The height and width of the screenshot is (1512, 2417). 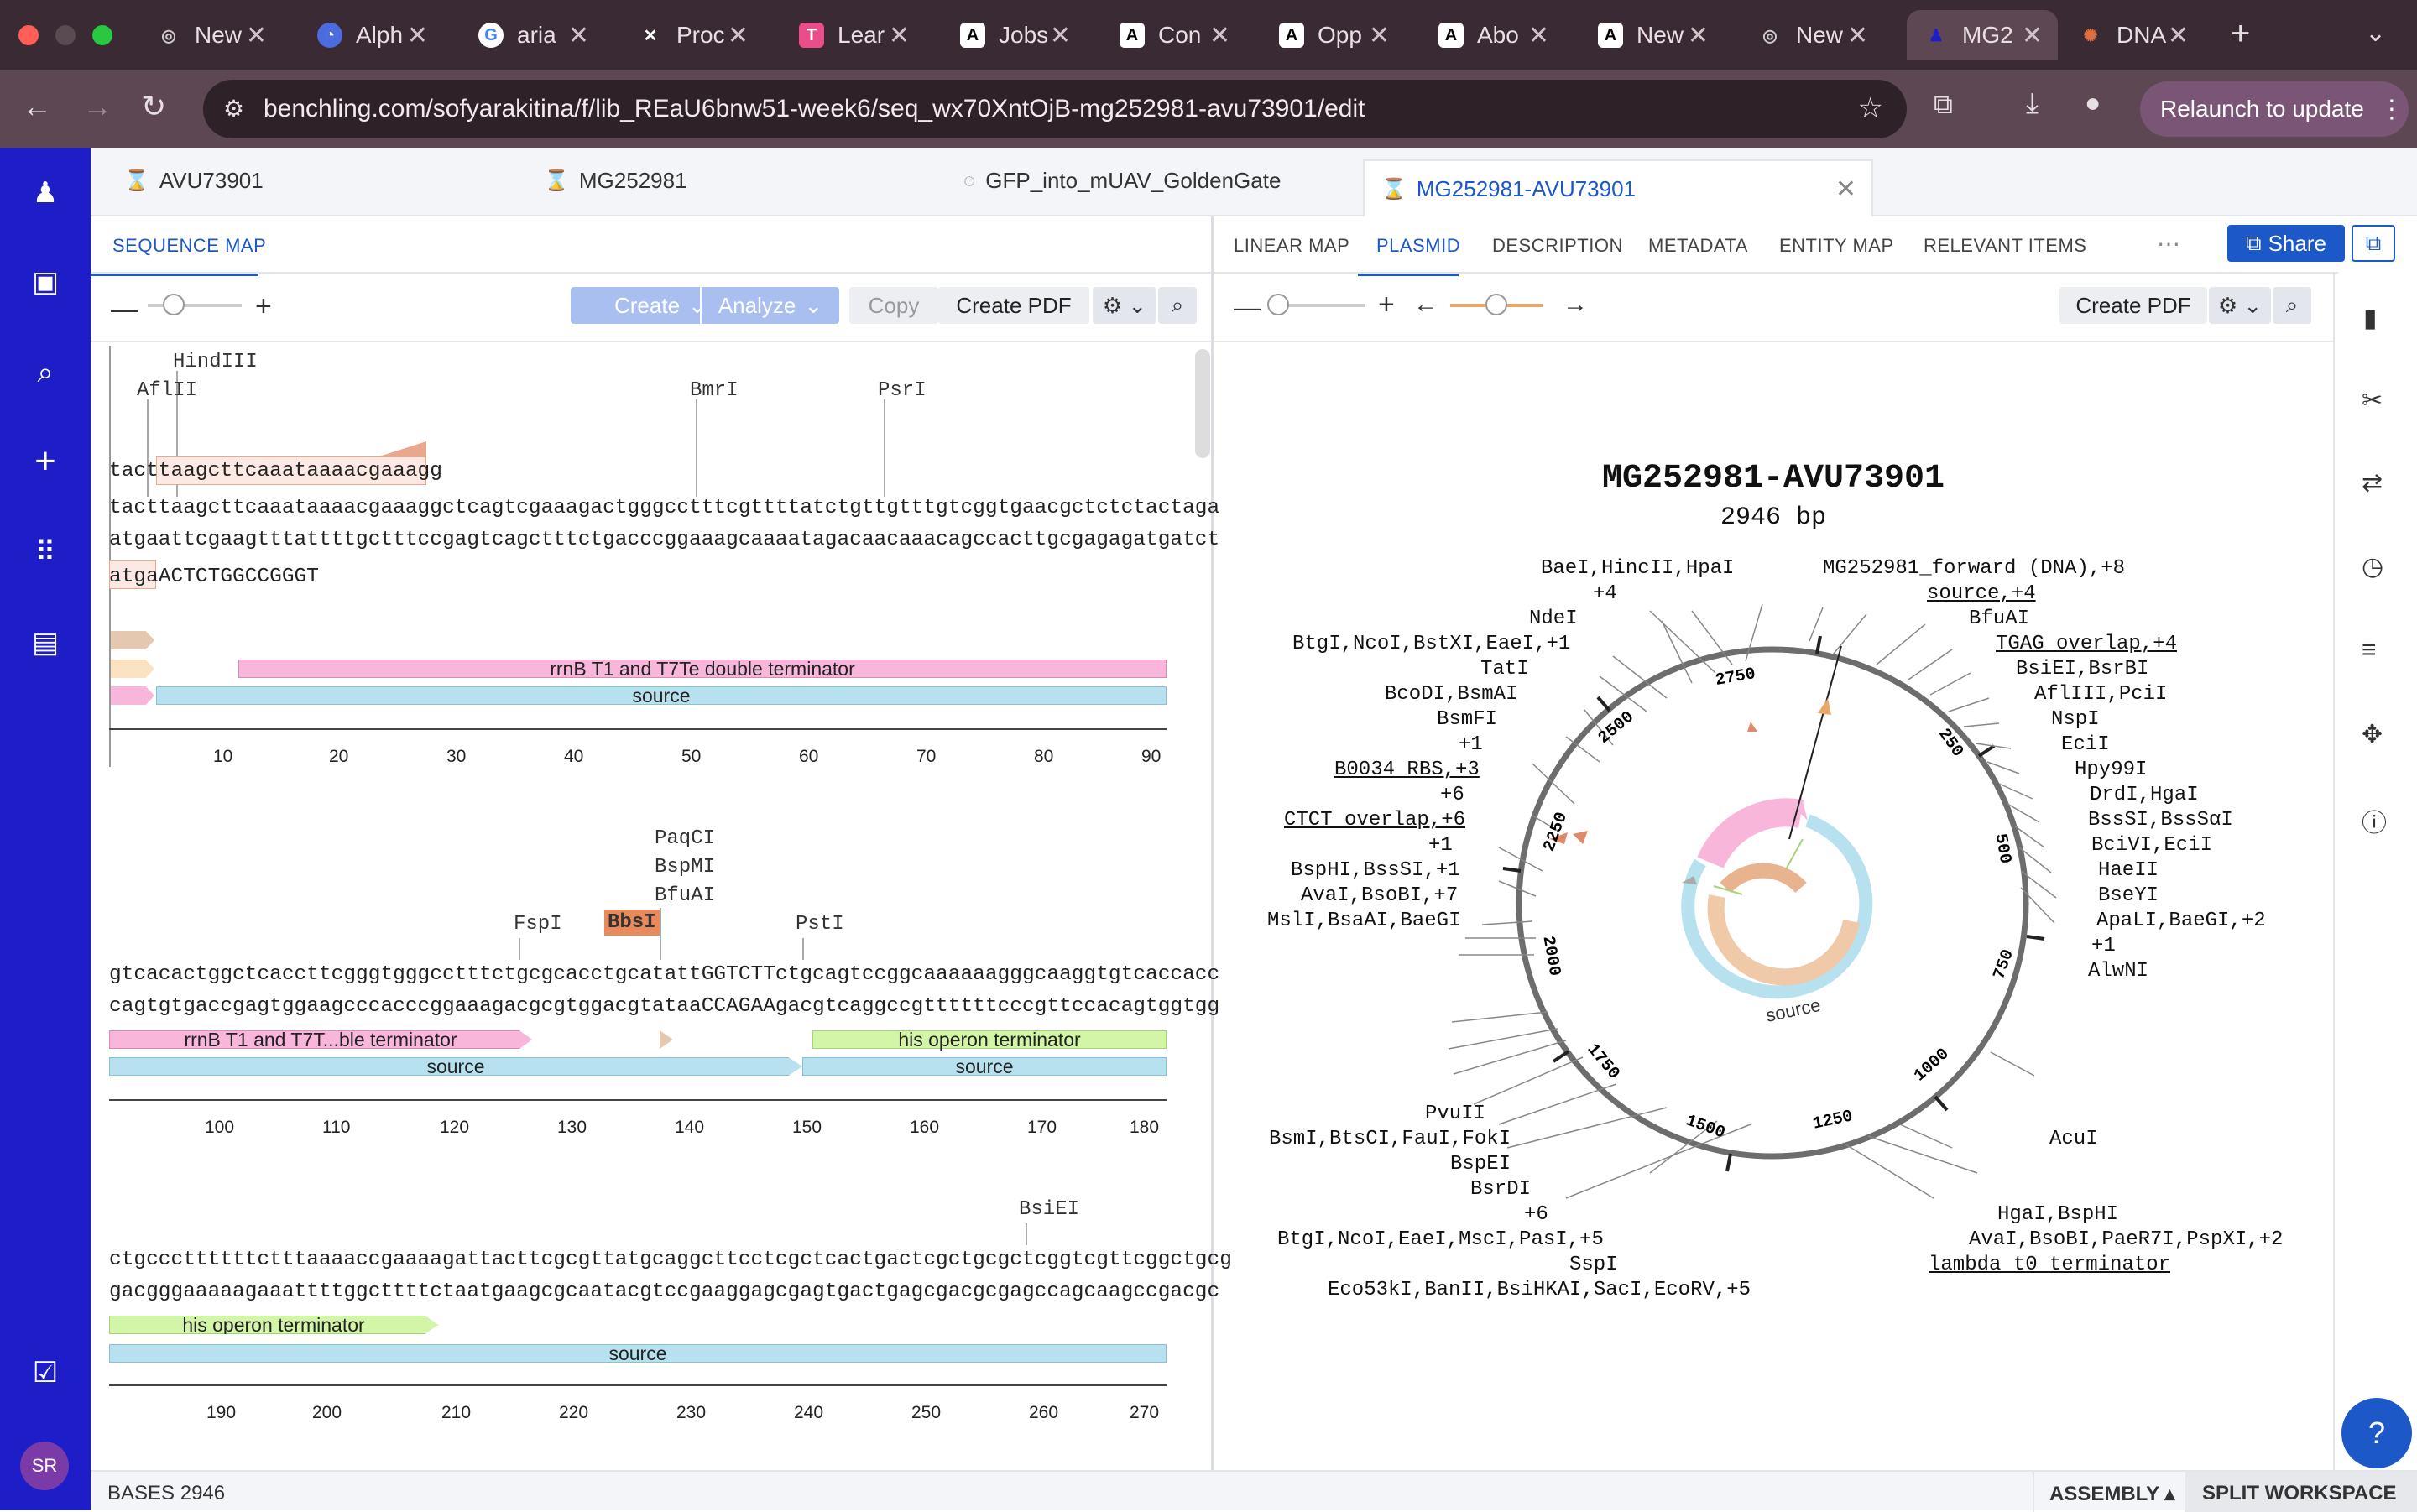 What do you see at coordinates (2100, 695) in the screenshot?
I see `map-label: AflIII,PciI` at bounding box center [2100, 695].